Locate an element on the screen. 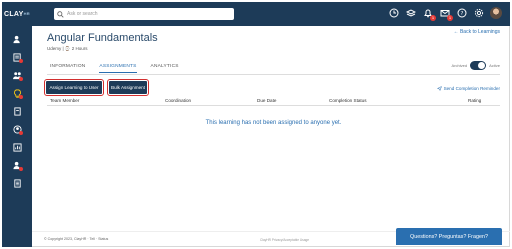 The height and width of the screenshot is (249, 512). column-team-member: Team Member is located at coordinates (64, 100).